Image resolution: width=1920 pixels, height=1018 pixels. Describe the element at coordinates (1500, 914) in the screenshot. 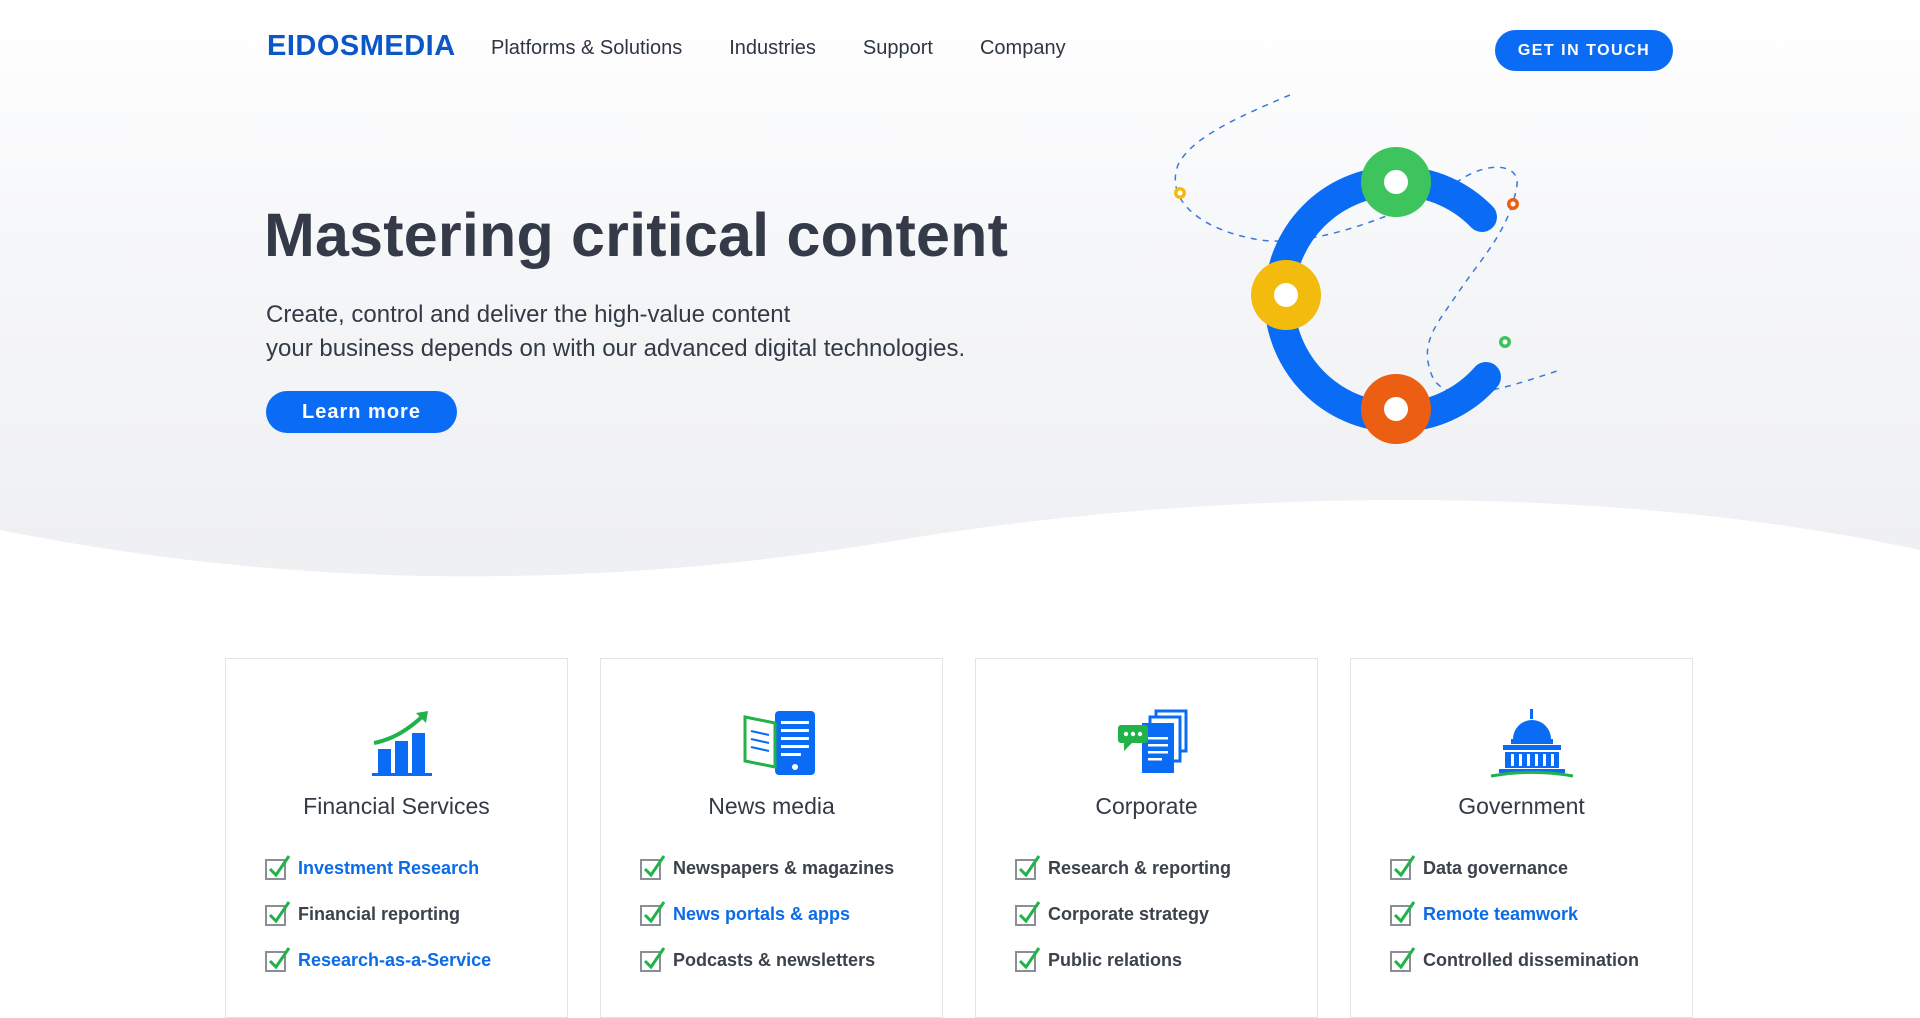

I see `list-item-label: Remote teamwork` at that location.